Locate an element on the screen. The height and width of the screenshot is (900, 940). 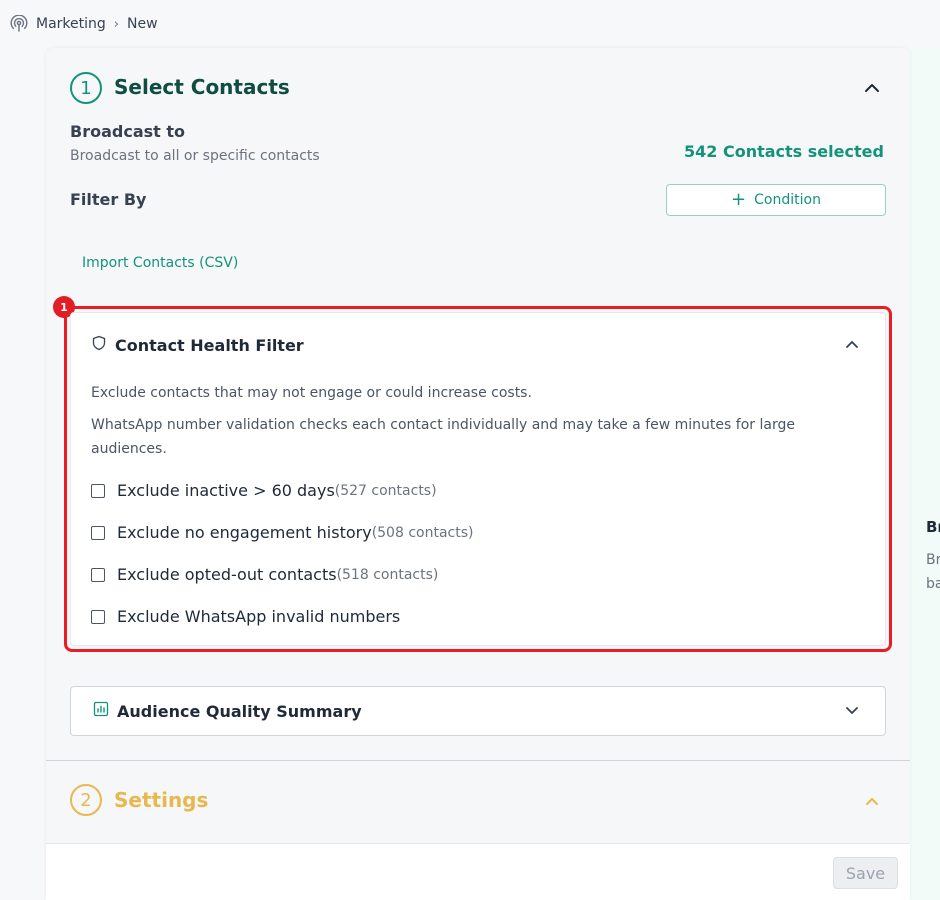
chevron-down-icon is located at coordinates (852, 710).